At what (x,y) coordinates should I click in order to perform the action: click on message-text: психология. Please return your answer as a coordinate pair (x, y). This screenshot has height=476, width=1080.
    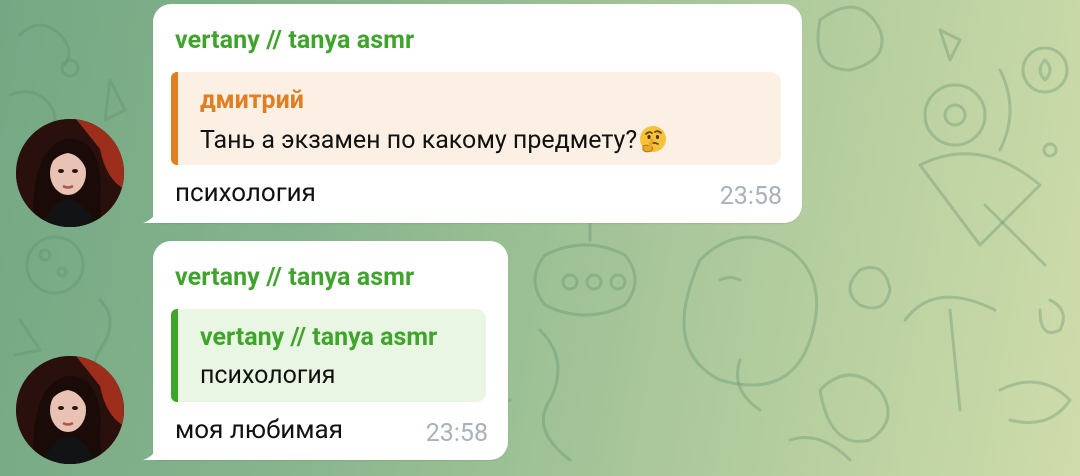
    Looking at the image, I should click on (245, 193).